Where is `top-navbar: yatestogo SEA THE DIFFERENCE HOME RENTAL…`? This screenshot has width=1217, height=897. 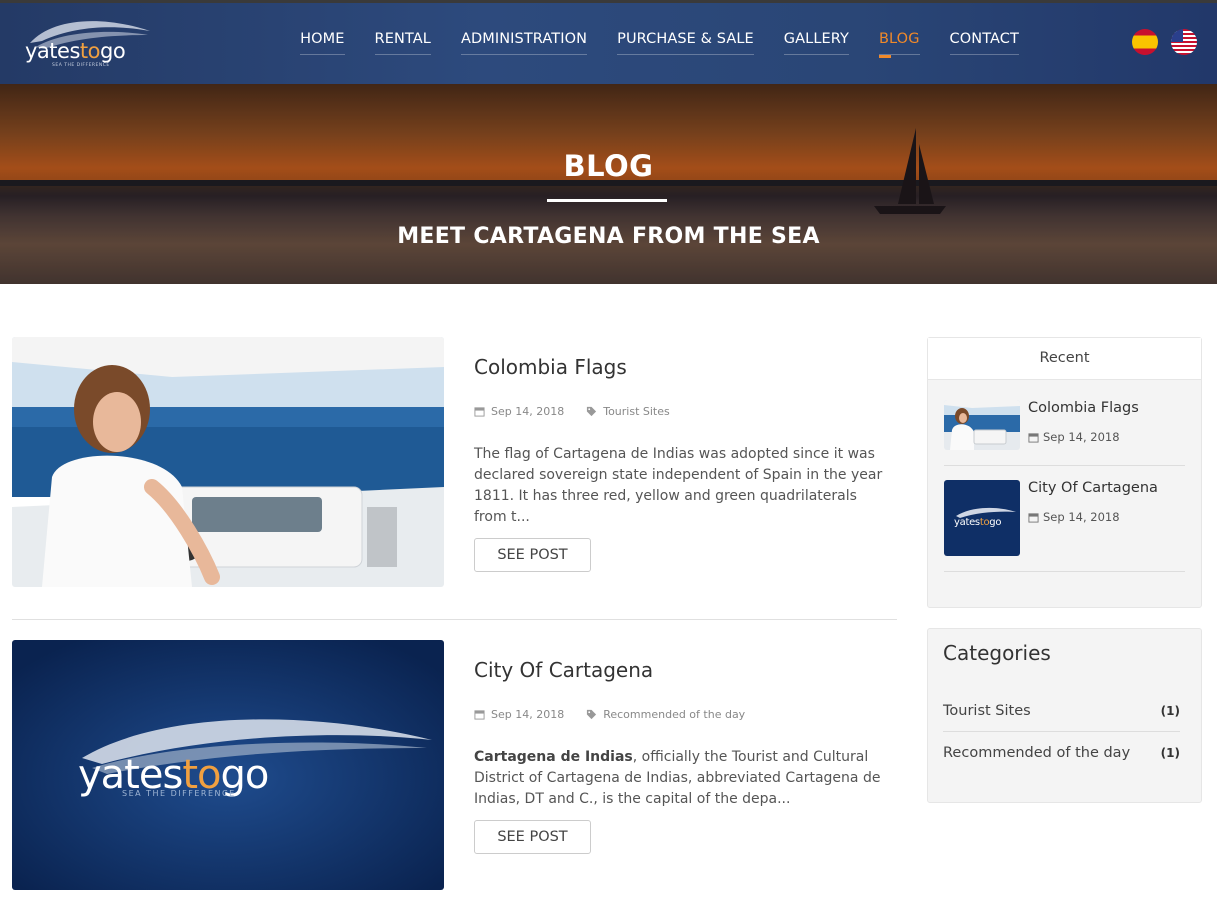
top-navbar: yatestogo SEA THE DIFFERENCE HOME RENTAL… is located at coordinates (608, 42).